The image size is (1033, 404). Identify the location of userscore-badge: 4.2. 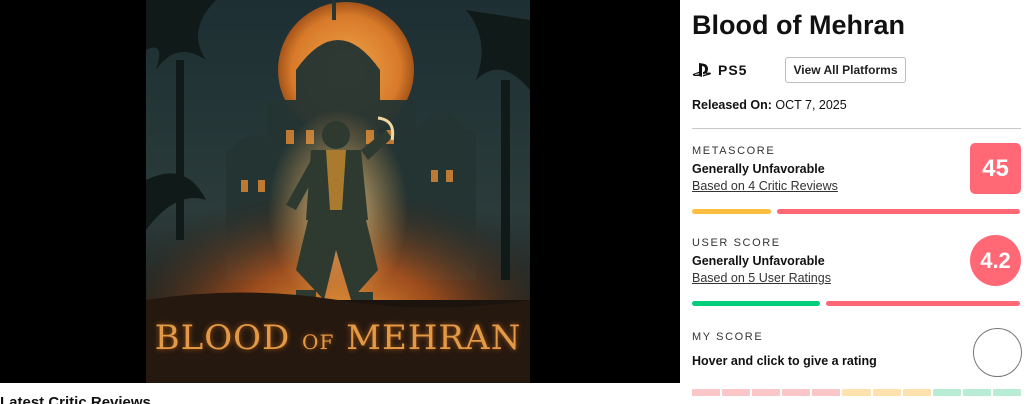
(995, 260).